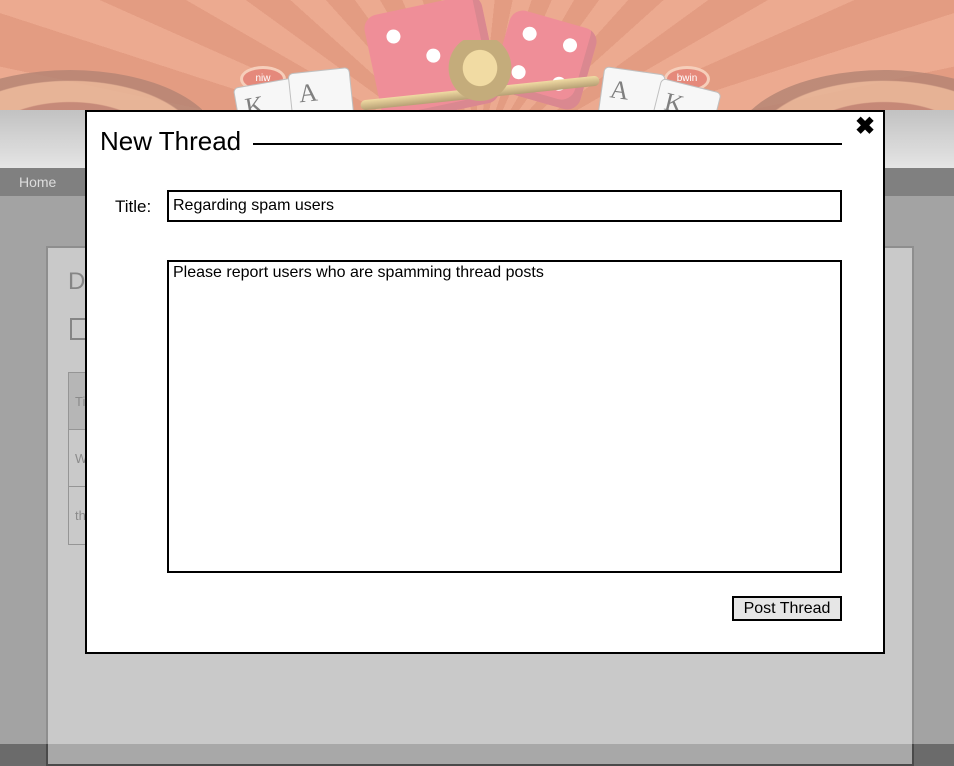  I want to click on dialog-title: New Thread, so click(176, 141).